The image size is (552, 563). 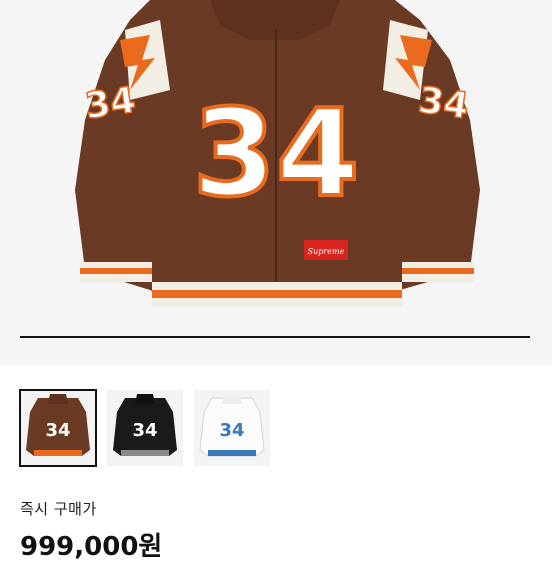 I want to click on thumbnail-white-number: 34, so click(x=231, y=430).